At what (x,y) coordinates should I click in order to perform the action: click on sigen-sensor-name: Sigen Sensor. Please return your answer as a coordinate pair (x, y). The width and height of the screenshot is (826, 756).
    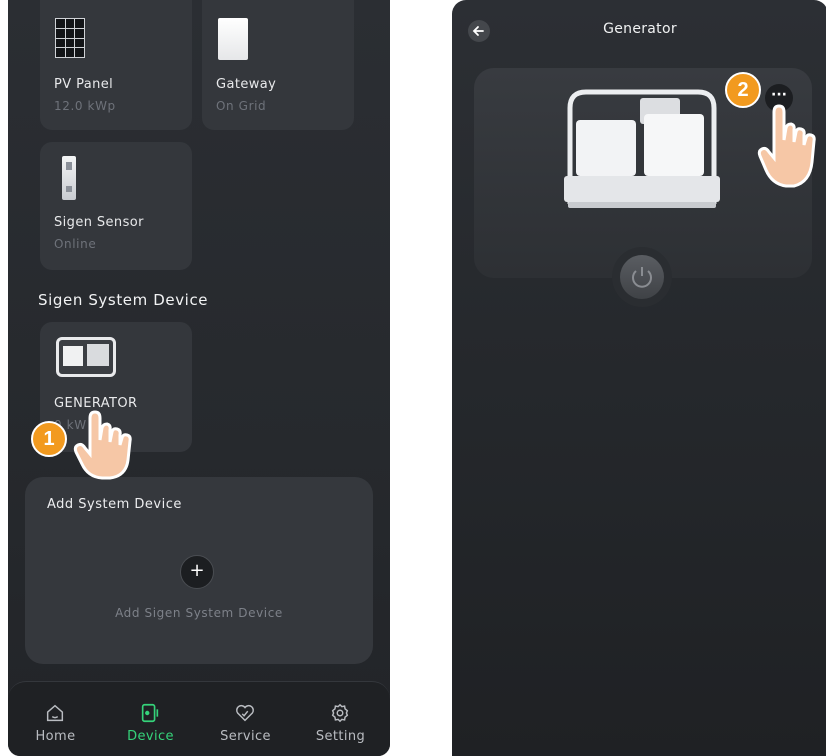
    Looking at the image, I should click on (99, 222).